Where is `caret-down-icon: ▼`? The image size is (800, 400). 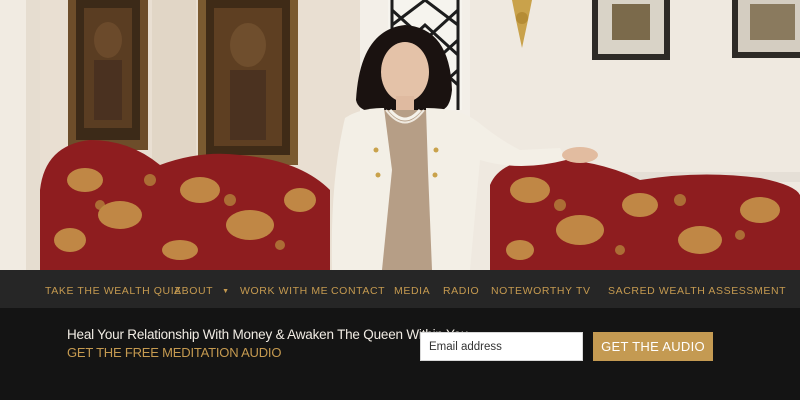 caret-down-icon: ▼ is located at coordinates (226, 291).